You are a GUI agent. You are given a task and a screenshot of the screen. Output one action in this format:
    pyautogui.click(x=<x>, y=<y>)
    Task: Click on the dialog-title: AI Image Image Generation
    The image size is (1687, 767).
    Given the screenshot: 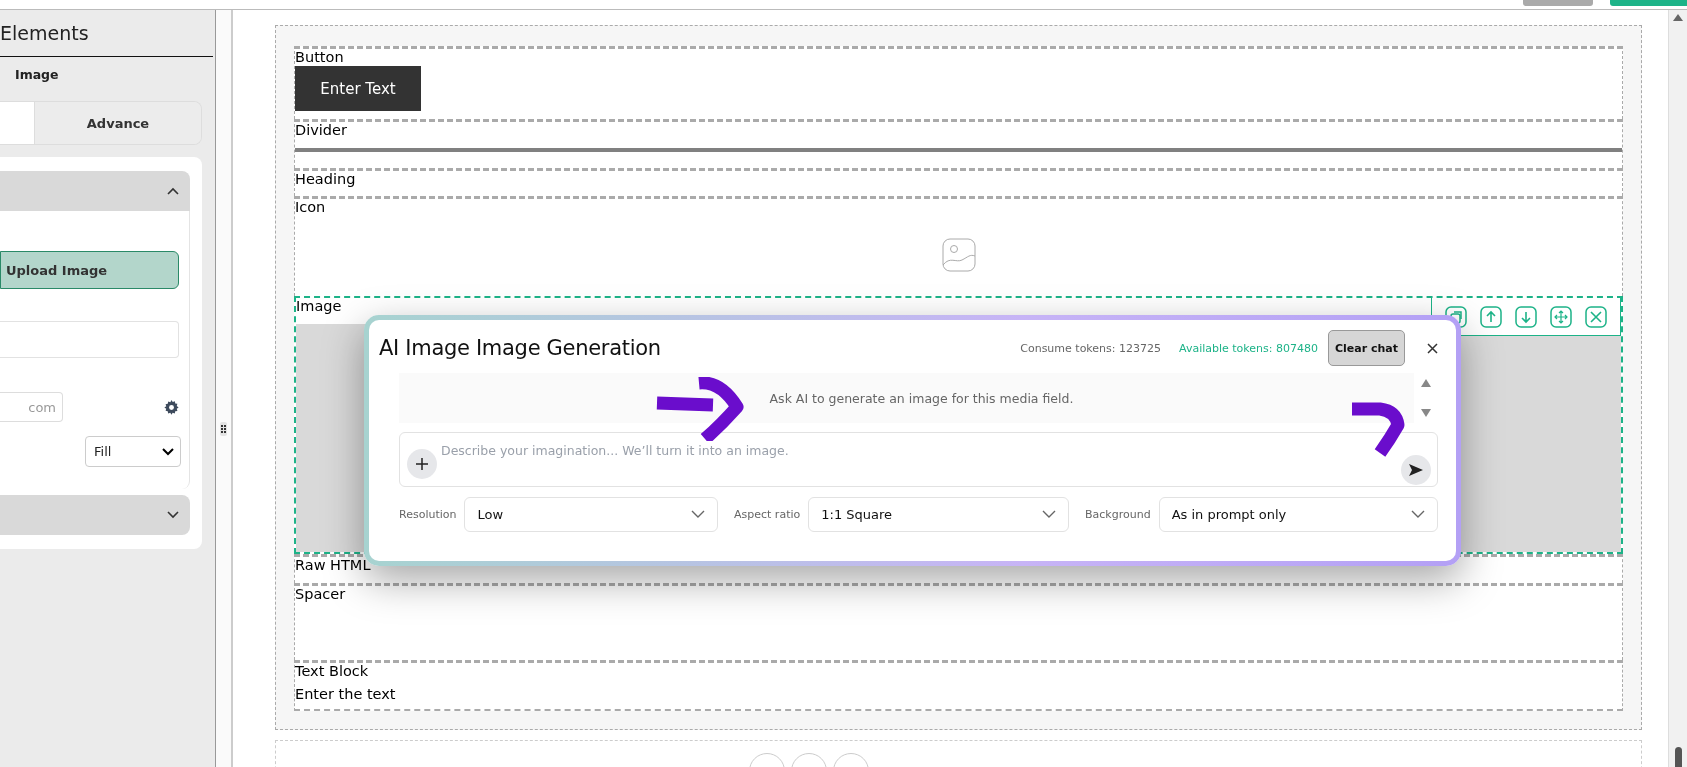 What is the action you would take?
    pyautogui.click(x=520, y=348)
    